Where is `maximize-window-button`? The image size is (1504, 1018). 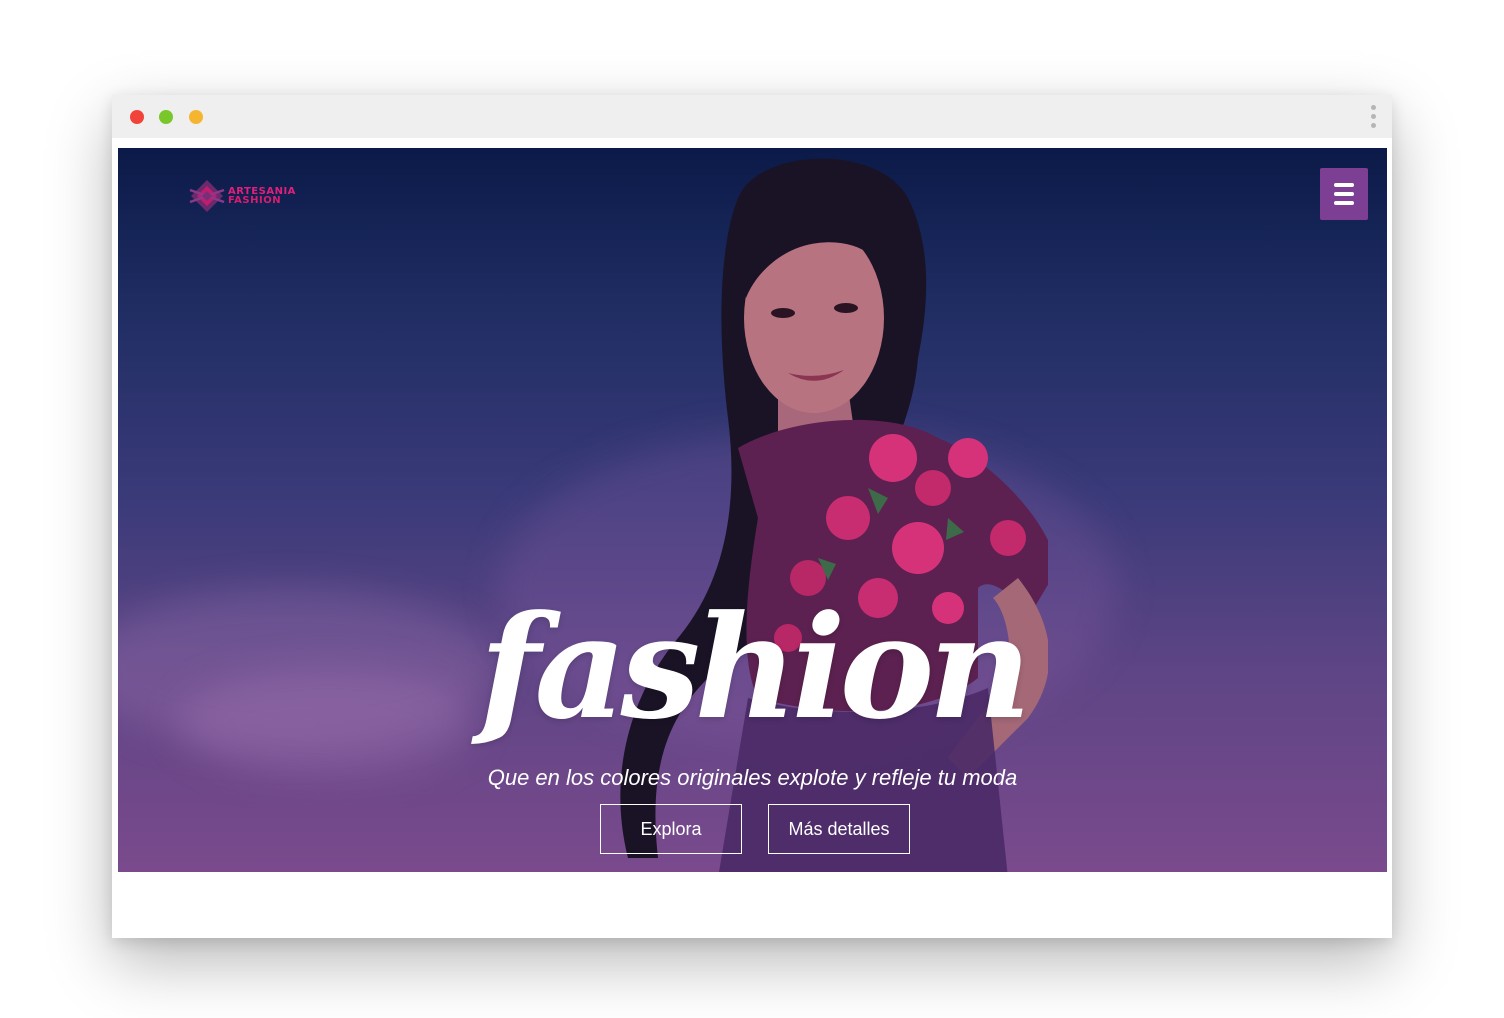 maximize-window-button is located at coordinates (196, 117).